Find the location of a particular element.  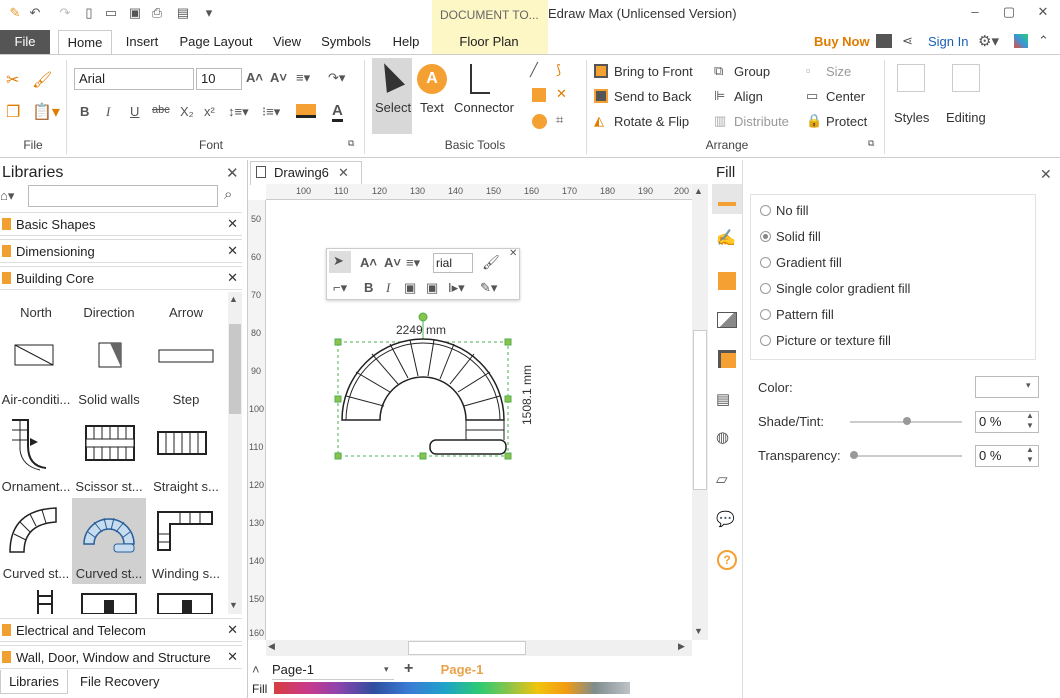

share-icon: ⋖ is located at coordinates (907, 41).